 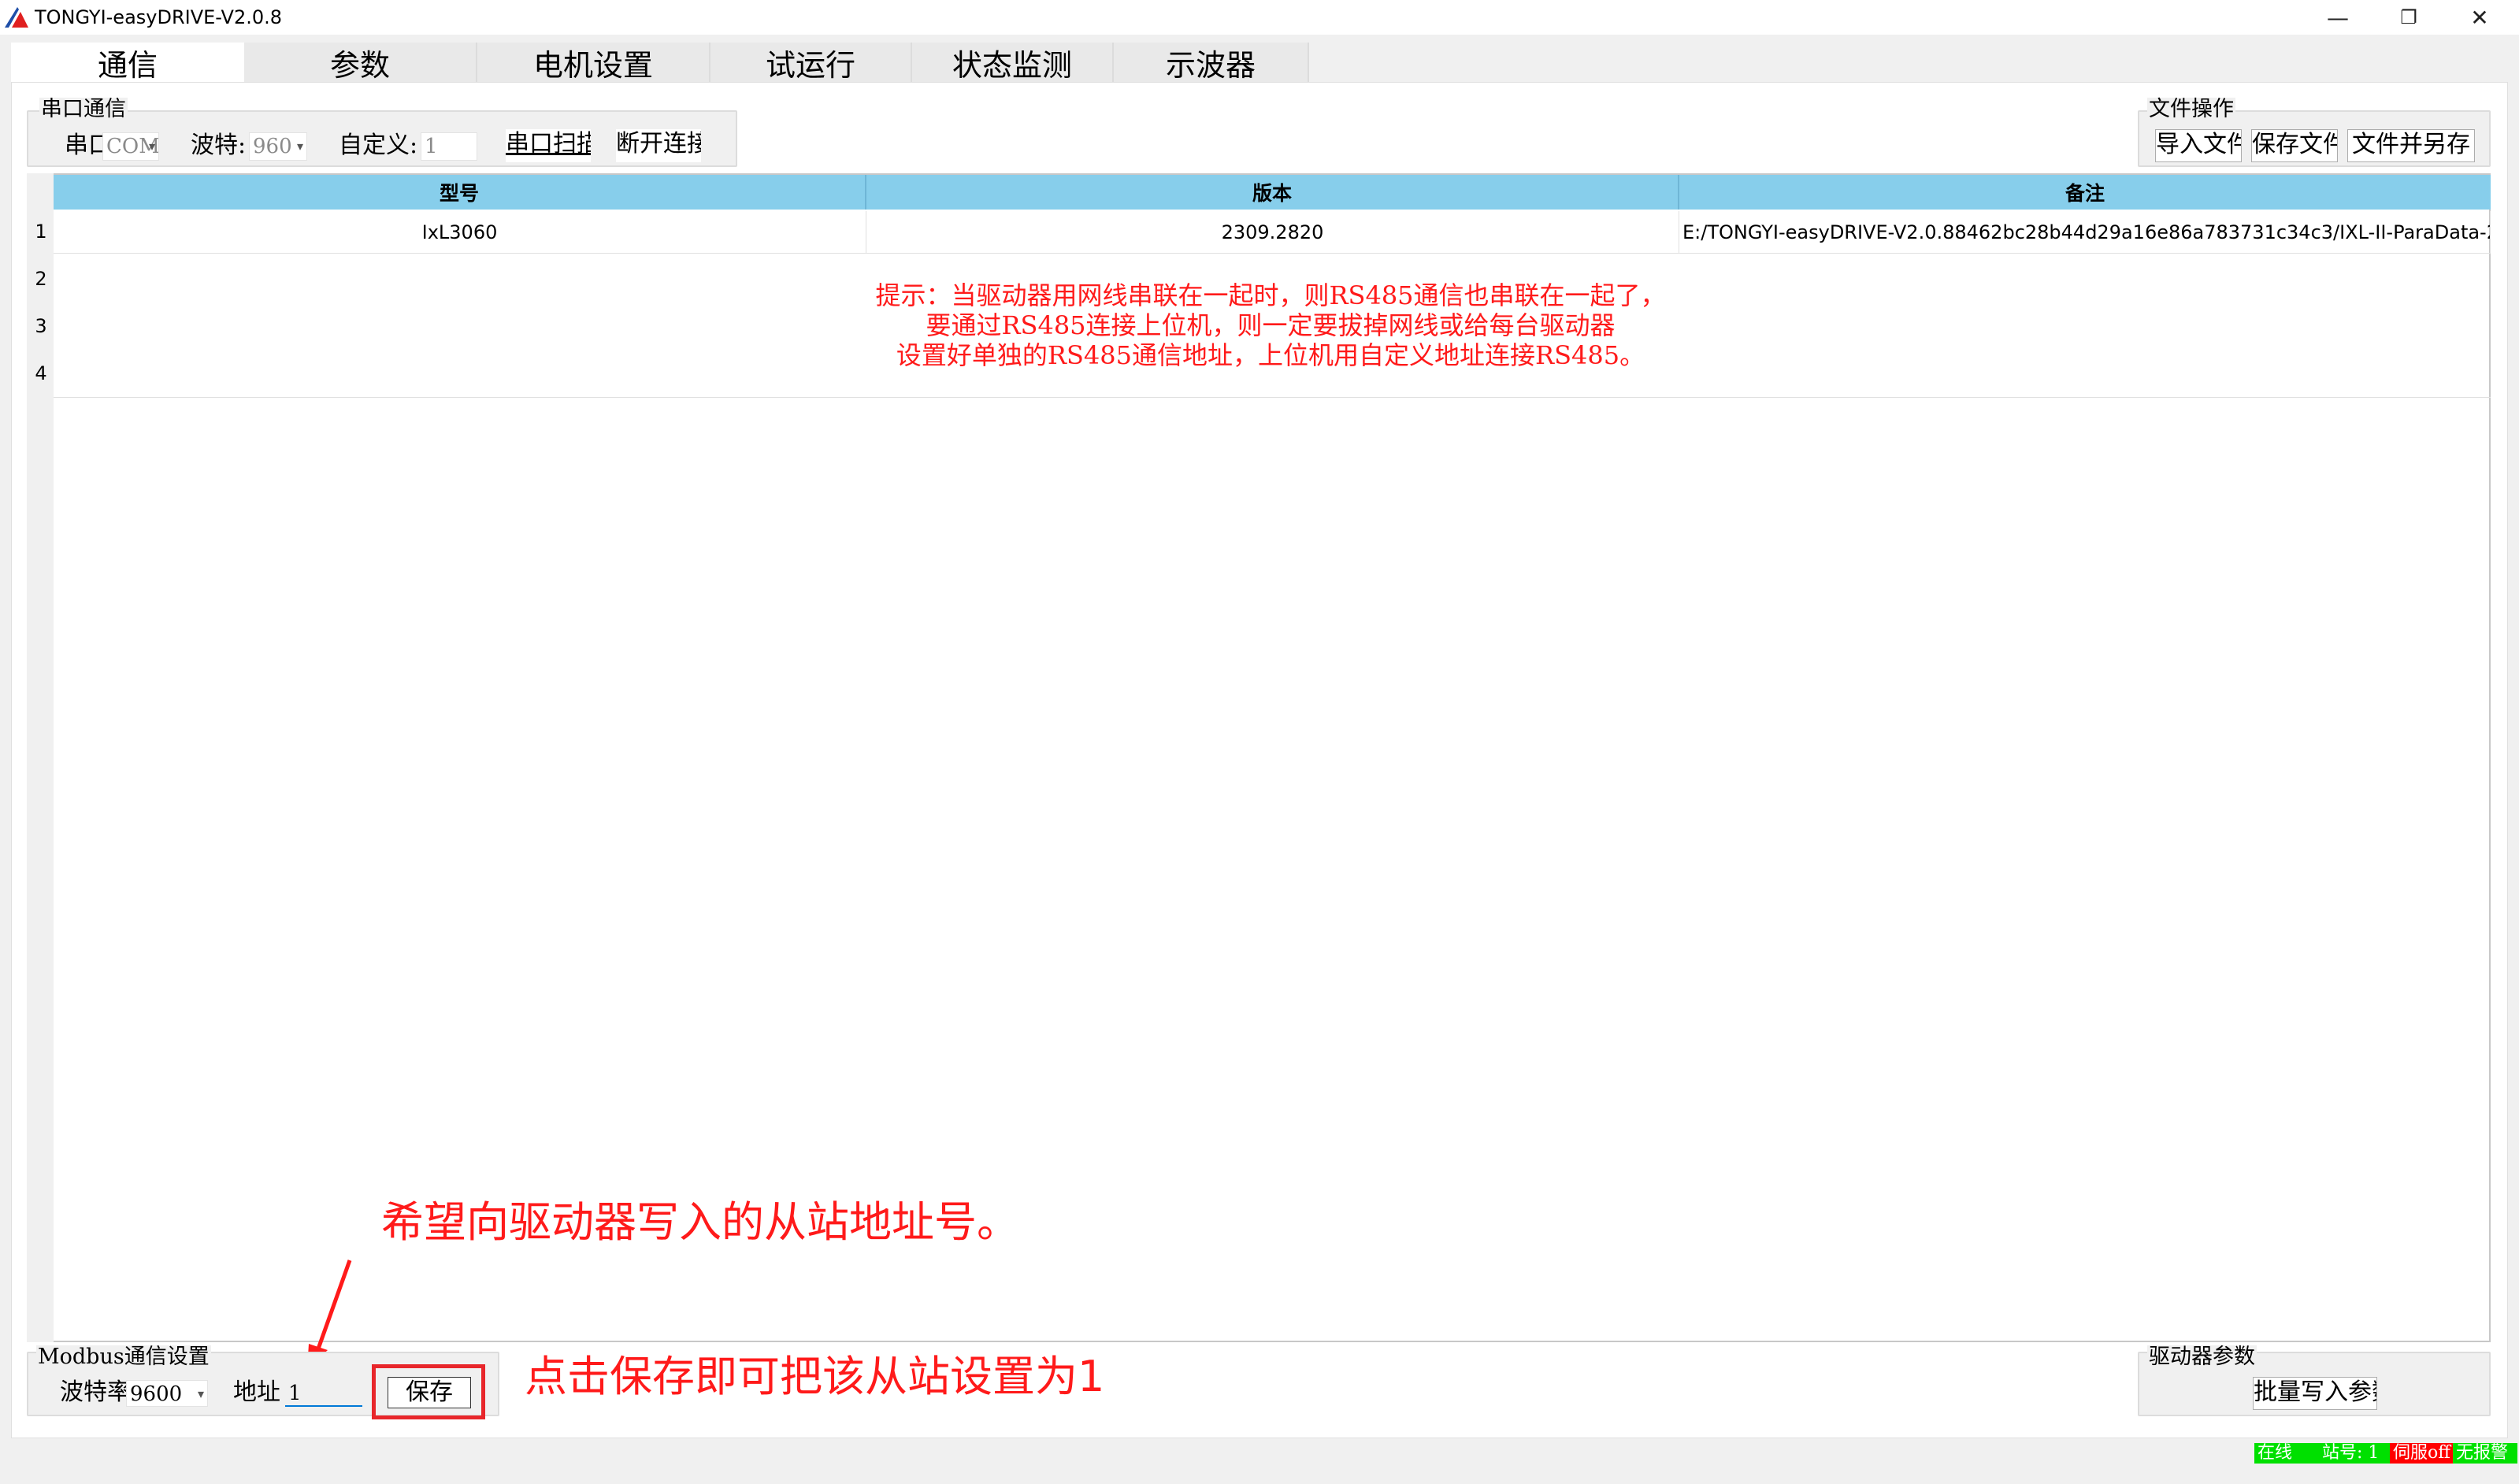 I want to click on modbus-save-button: 保存, so click(x=429, y=1392).